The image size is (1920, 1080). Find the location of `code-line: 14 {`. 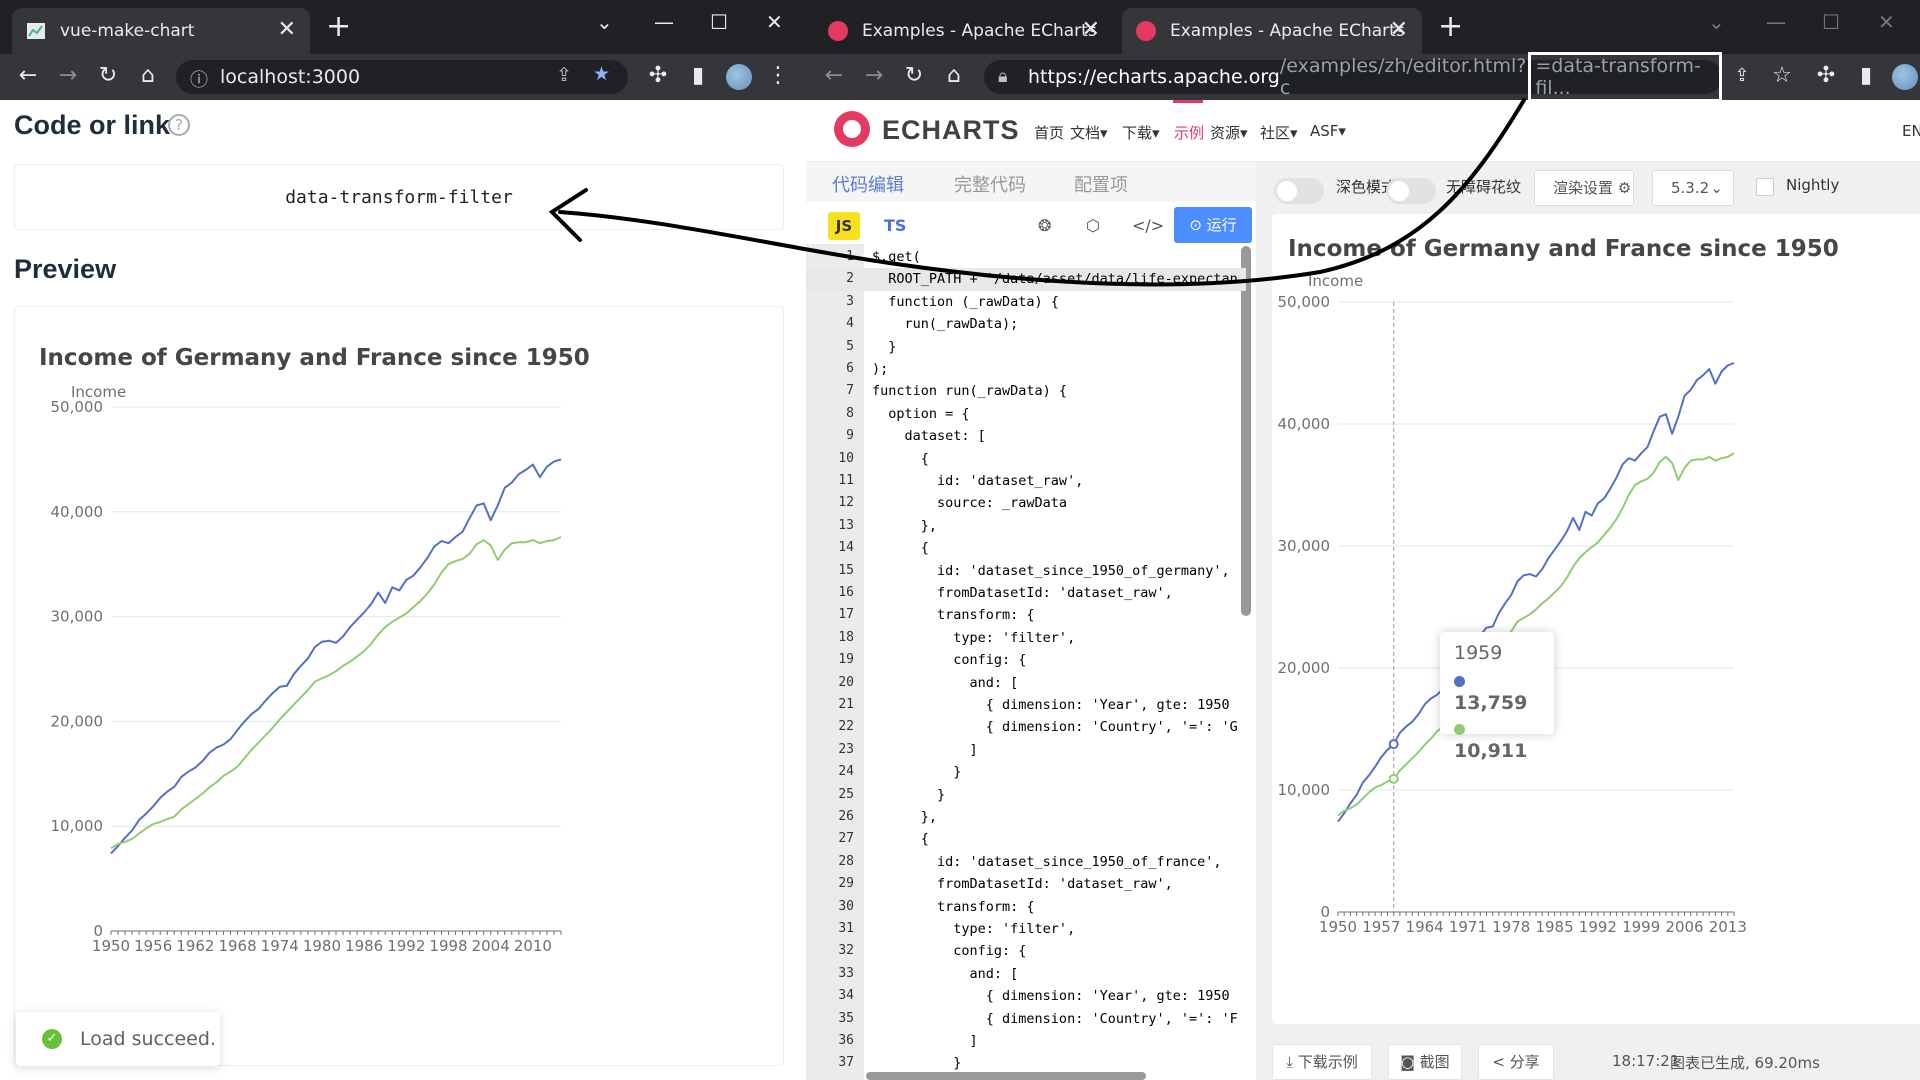

code-line: 14 { is located at coordinates (1026, 548).